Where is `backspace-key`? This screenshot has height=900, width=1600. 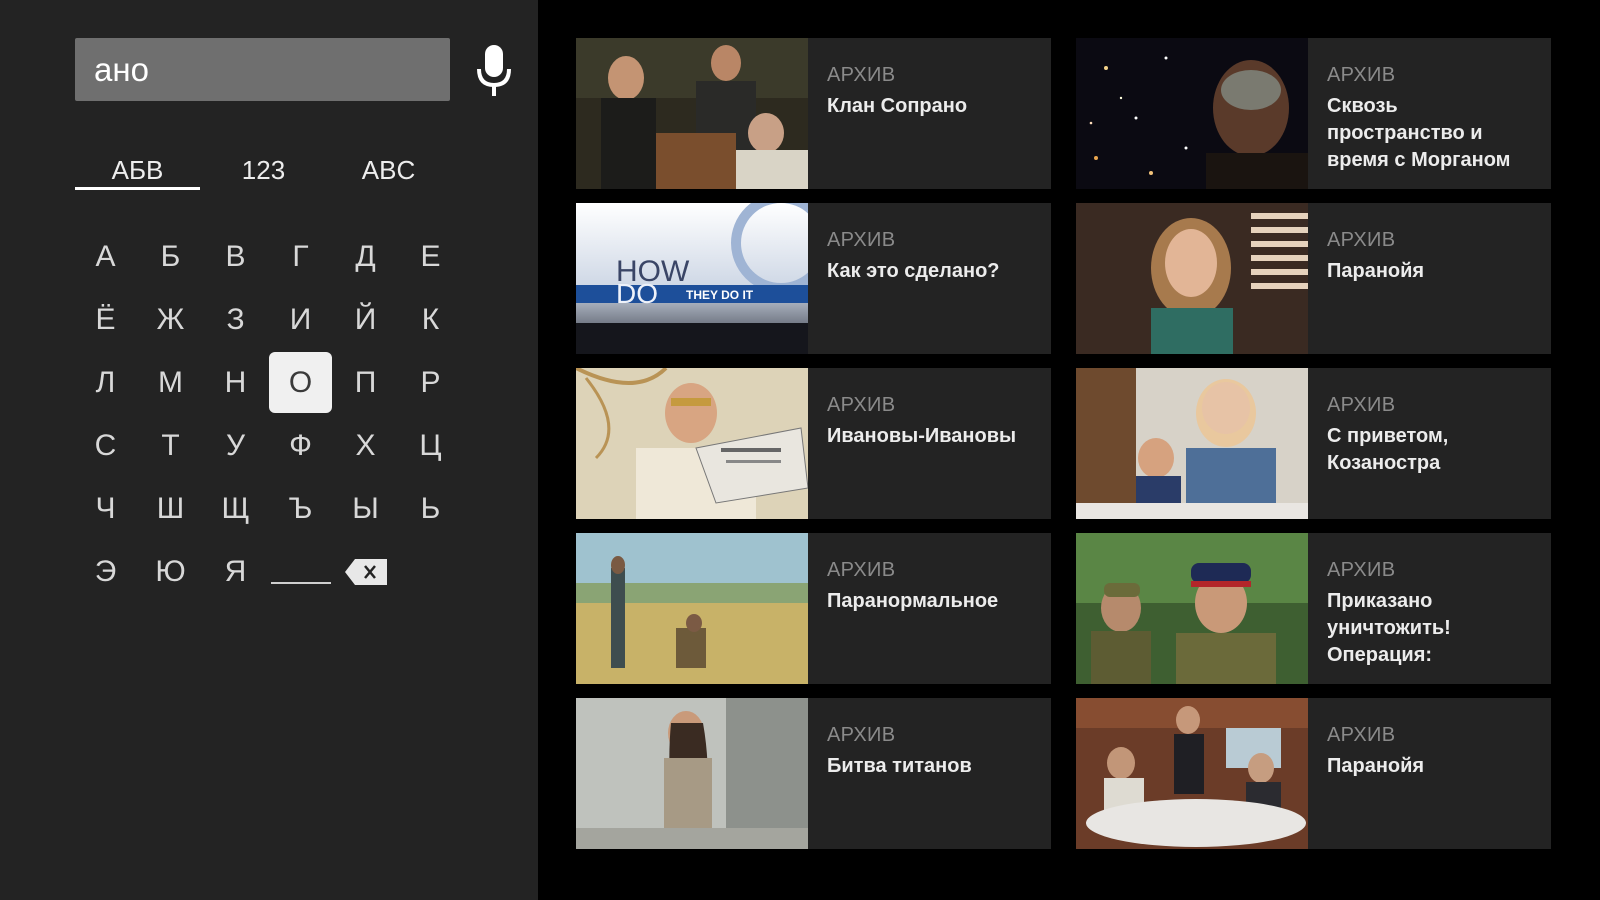
backspace-key is located at coordinates (365, 571).